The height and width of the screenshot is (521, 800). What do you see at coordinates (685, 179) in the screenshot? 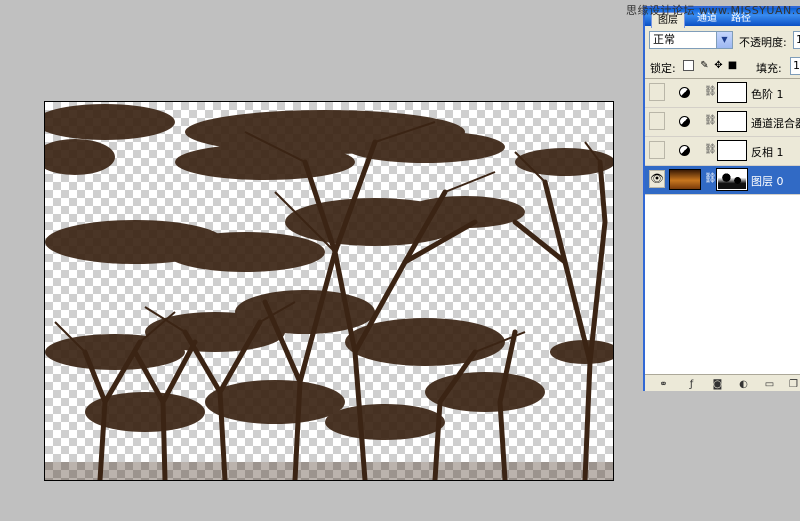
I see `layer-image-thumbnail` at bounding box center [685, 179].